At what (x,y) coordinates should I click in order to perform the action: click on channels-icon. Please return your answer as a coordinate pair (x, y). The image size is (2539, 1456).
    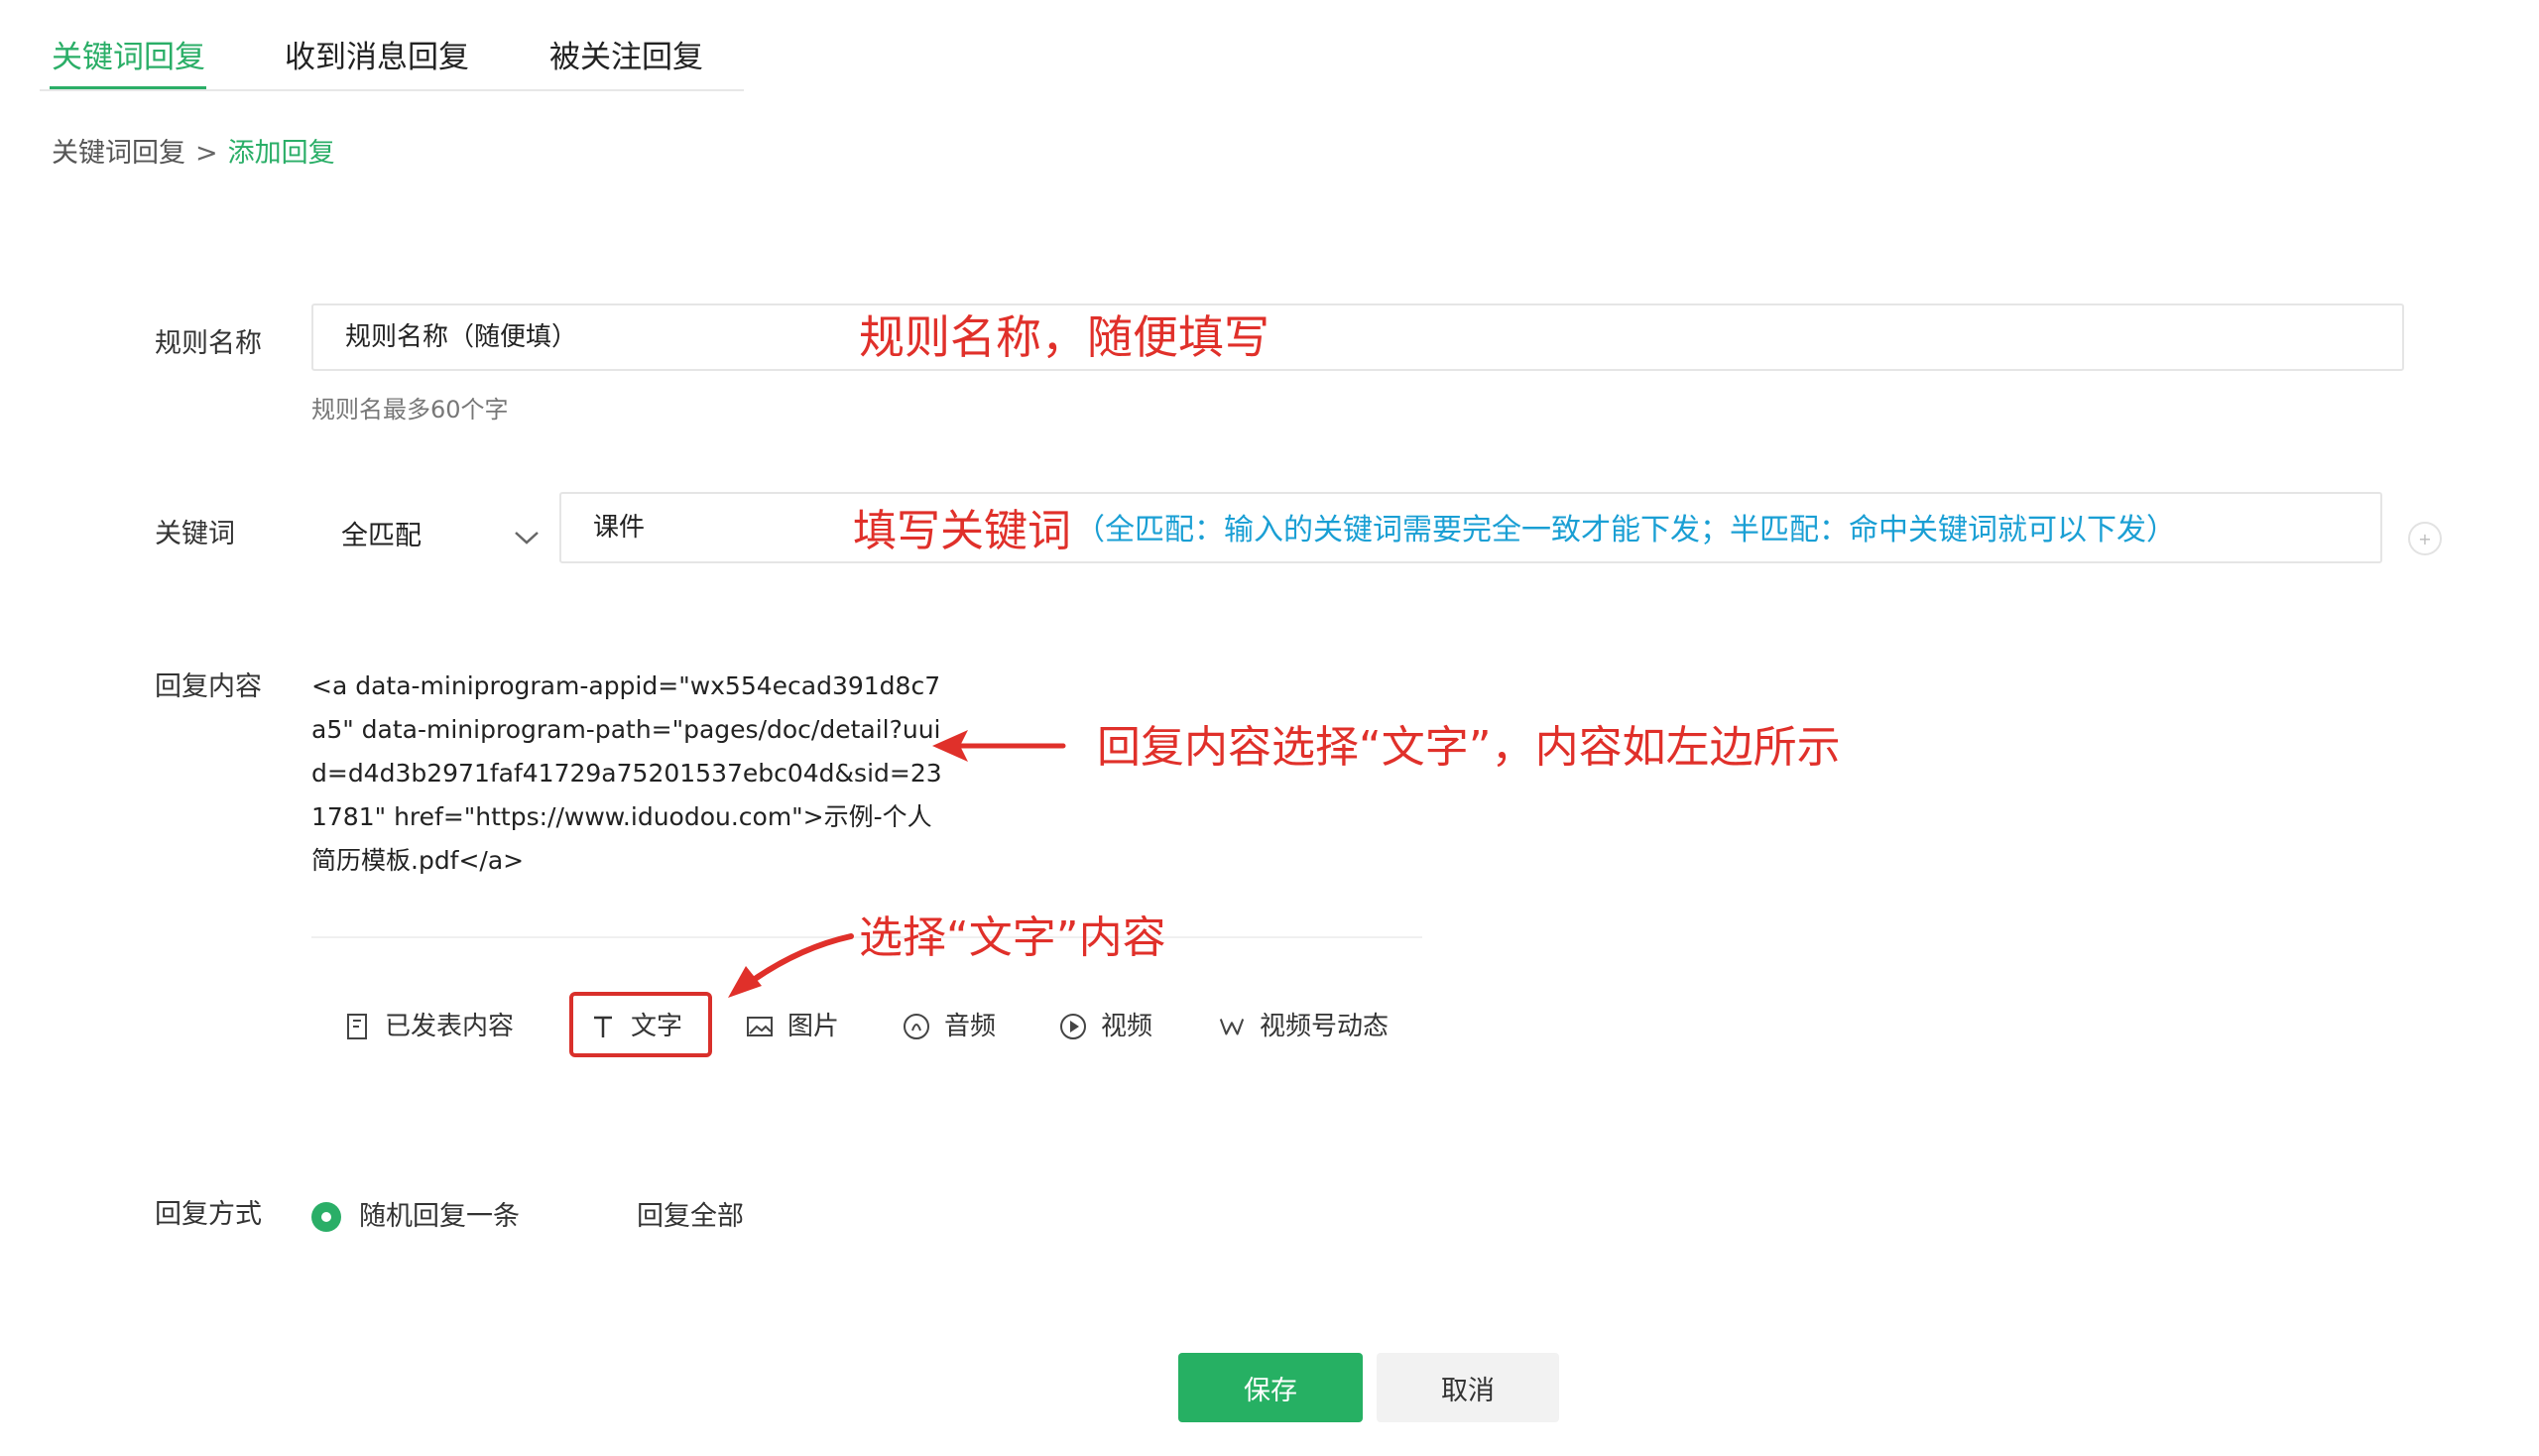
    Looking at the image, I should click on (1232, 1026).